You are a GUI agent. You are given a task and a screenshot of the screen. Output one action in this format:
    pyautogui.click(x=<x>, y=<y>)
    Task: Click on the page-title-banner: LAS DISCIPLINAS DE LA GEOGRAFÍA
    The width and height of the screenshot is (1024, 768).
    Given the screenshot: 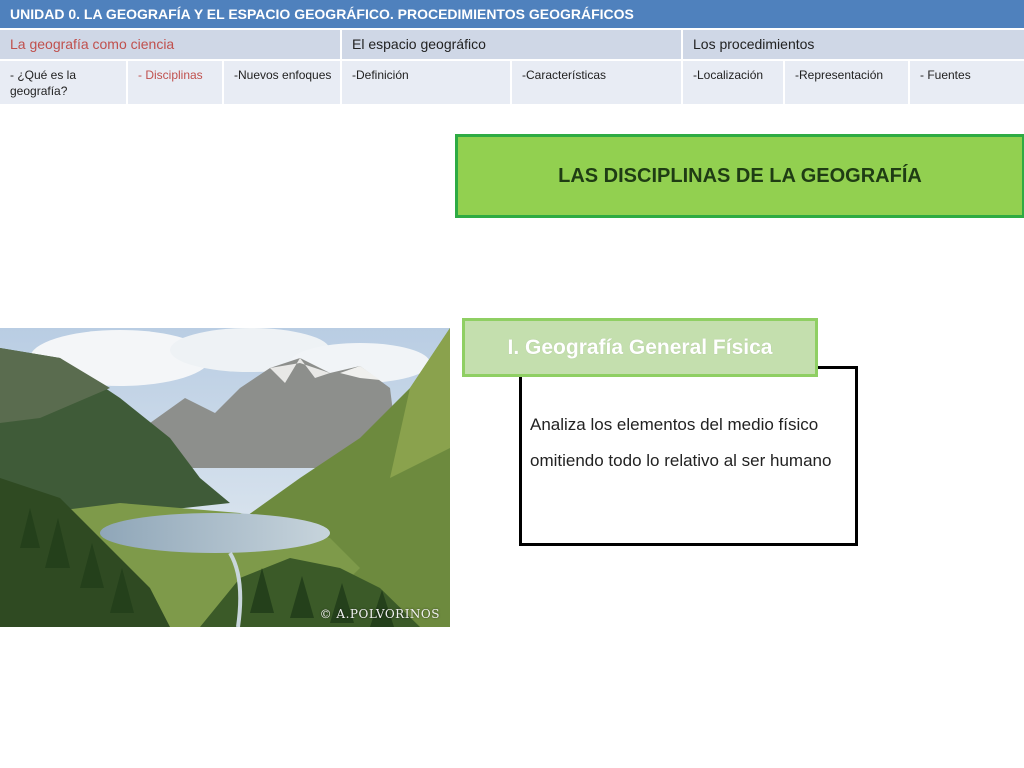 What is the action you would take?
    pyautogui.click(x=739, y=176)
    